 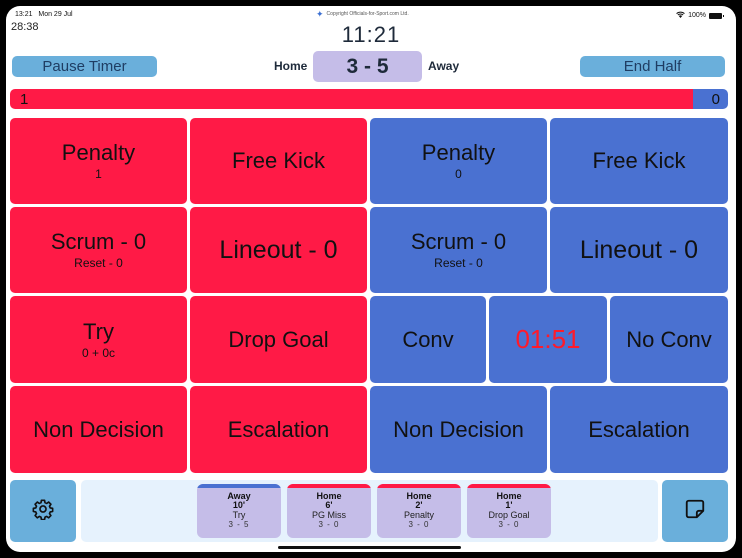 I want to click on clock-time: 13:21, so click(x=24, y=14).